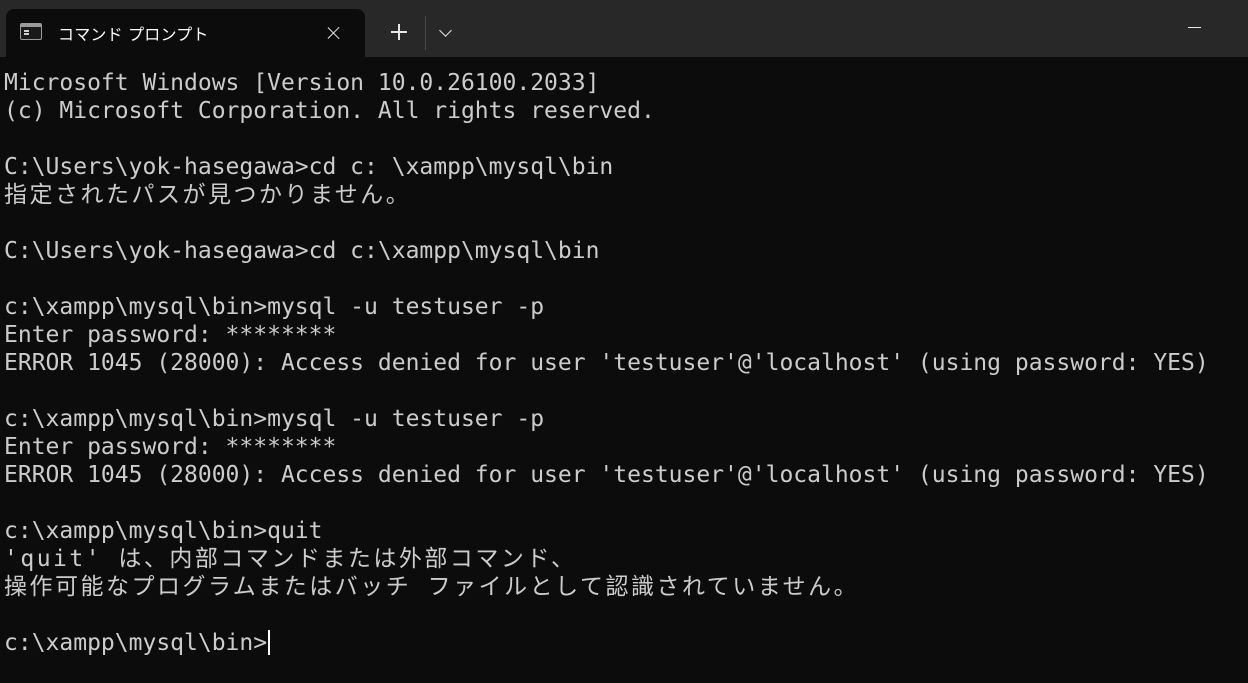 Image resolution: width=1248 pixels, height=683 pixels. What do you see at coordinates (626, 643) in the screenshot?
I see `prompt-line: c:\xampp\mysql\bin>` at bounding box center [626, 643].